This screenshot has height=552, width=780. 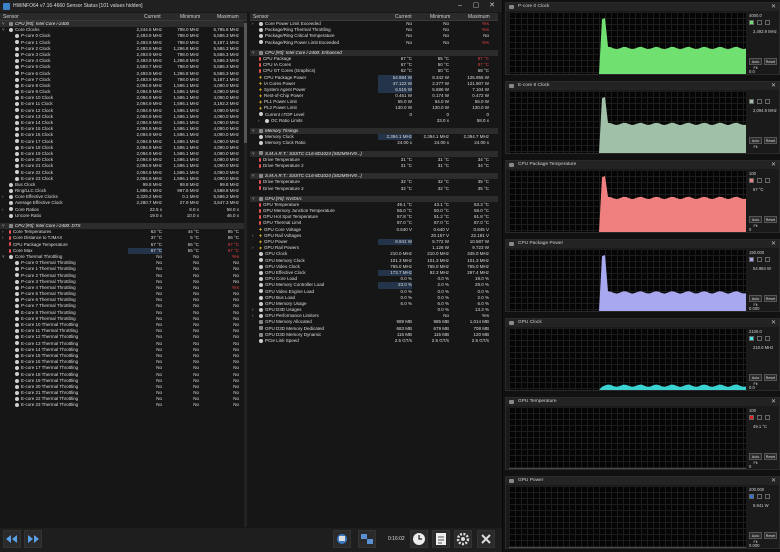 What do you see at coordinates (627, 438) in the screenshot?
I see `graph-plot` at bounding box center [627, 438].